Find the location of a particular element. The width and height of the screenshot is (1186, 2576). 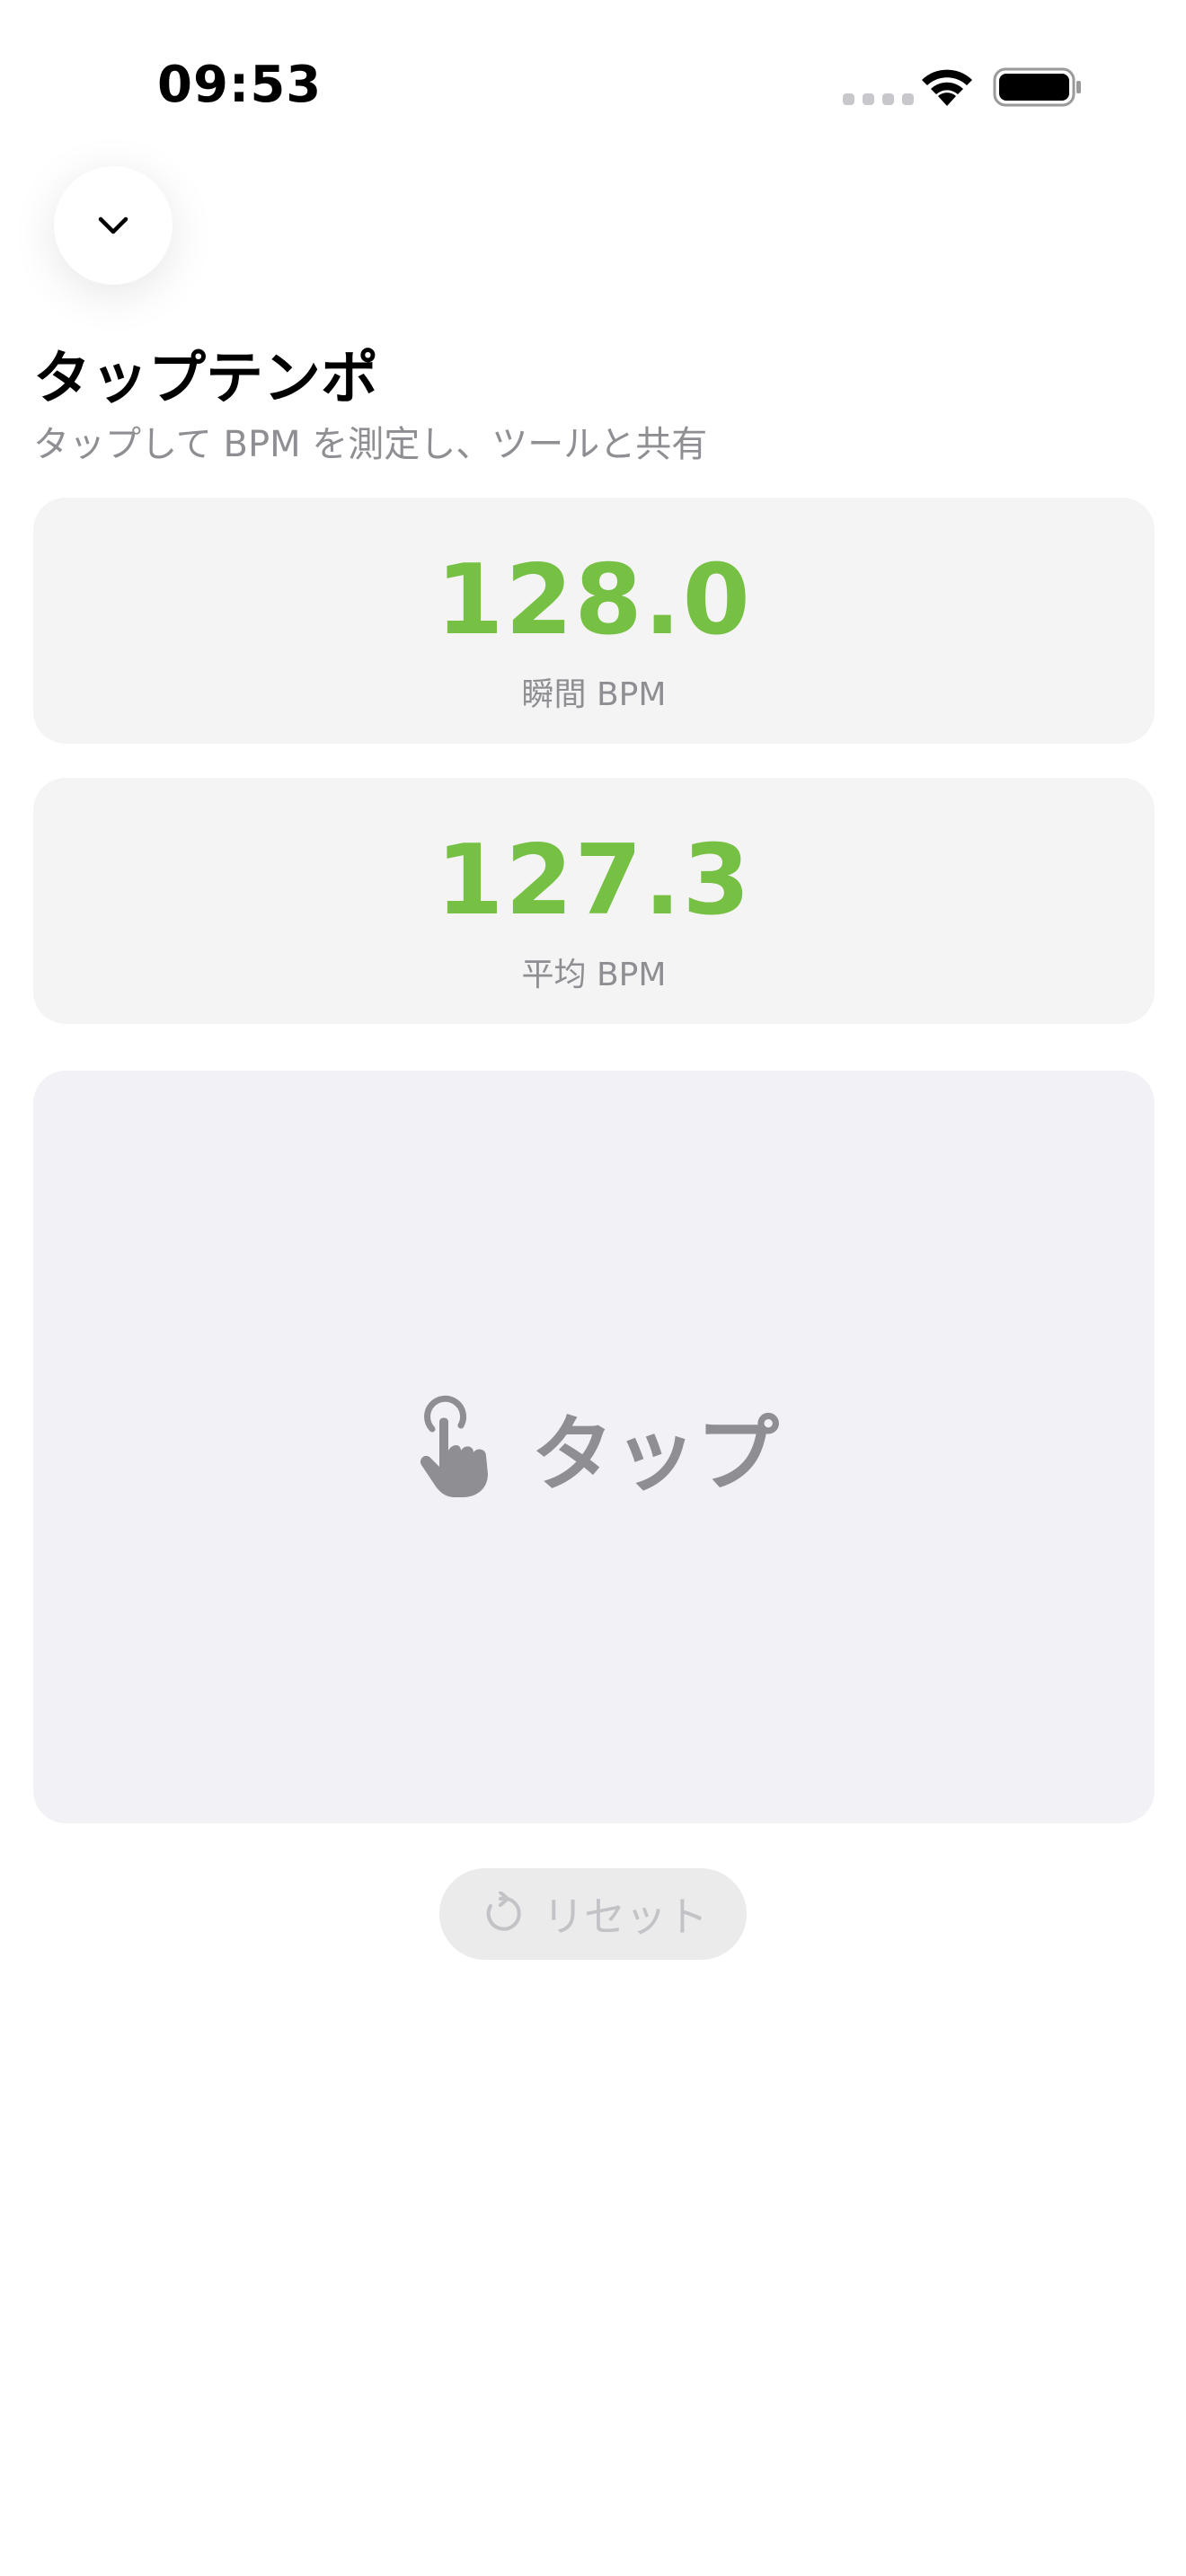

wifi-icon is located at coordinates (947, 87).